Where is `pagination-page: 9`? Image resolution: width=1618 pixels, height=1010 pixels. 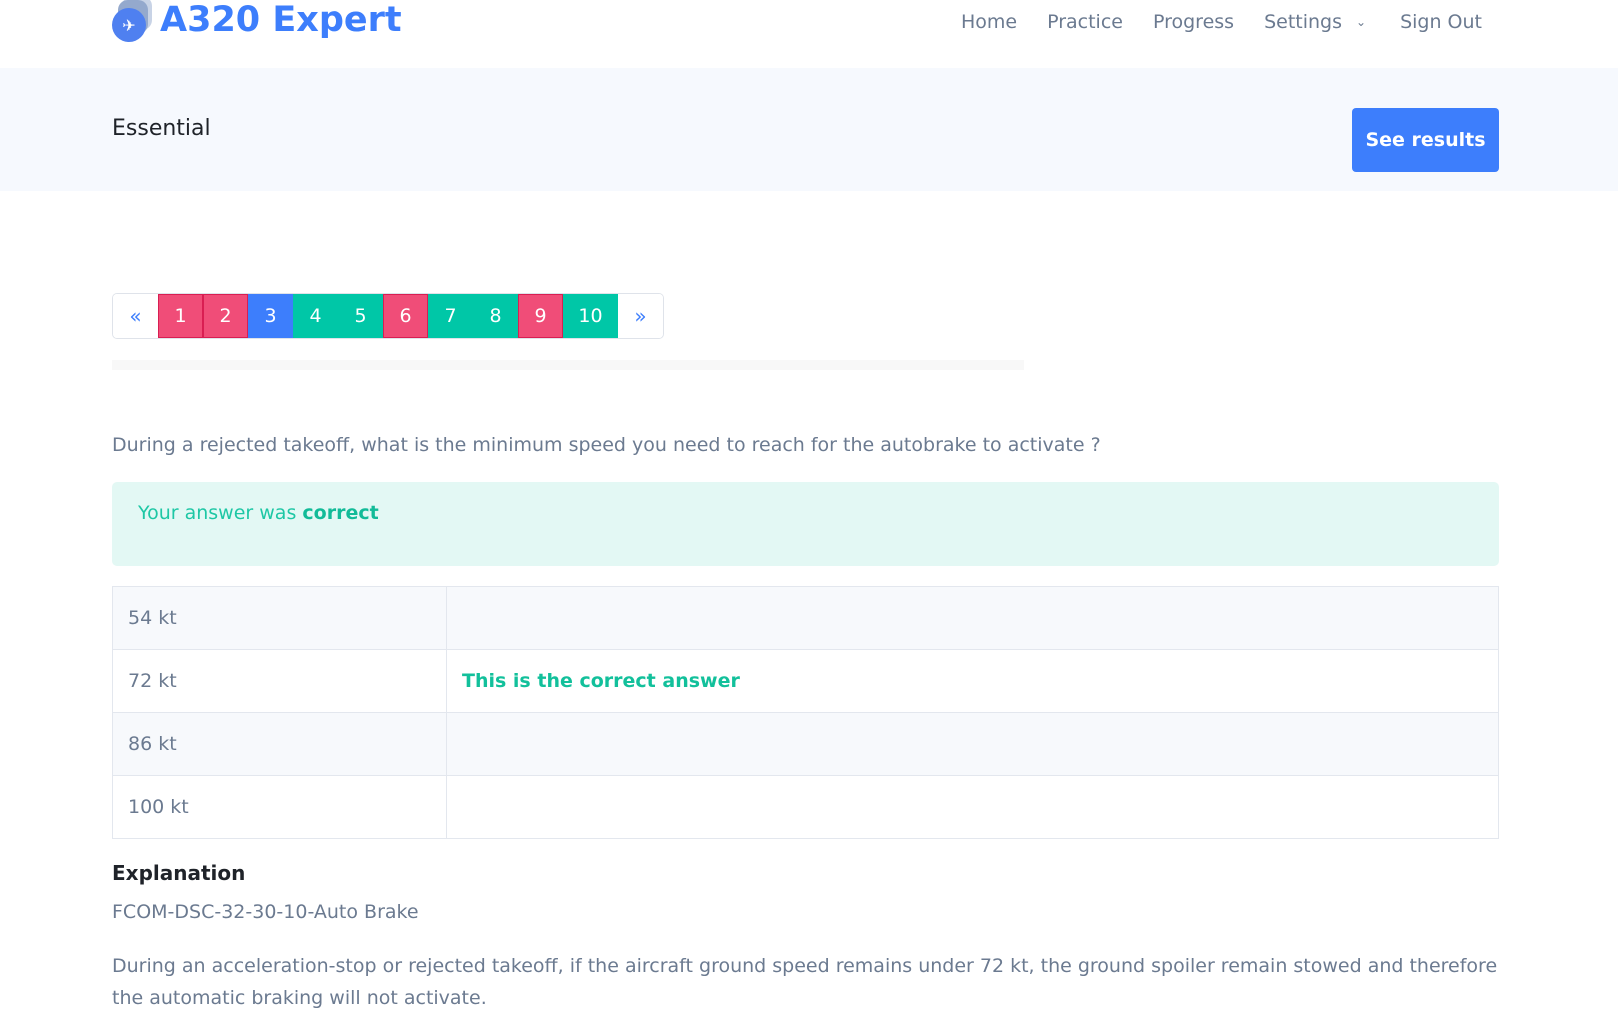
pagination-page: 9 is located at coordinates (540, 316).